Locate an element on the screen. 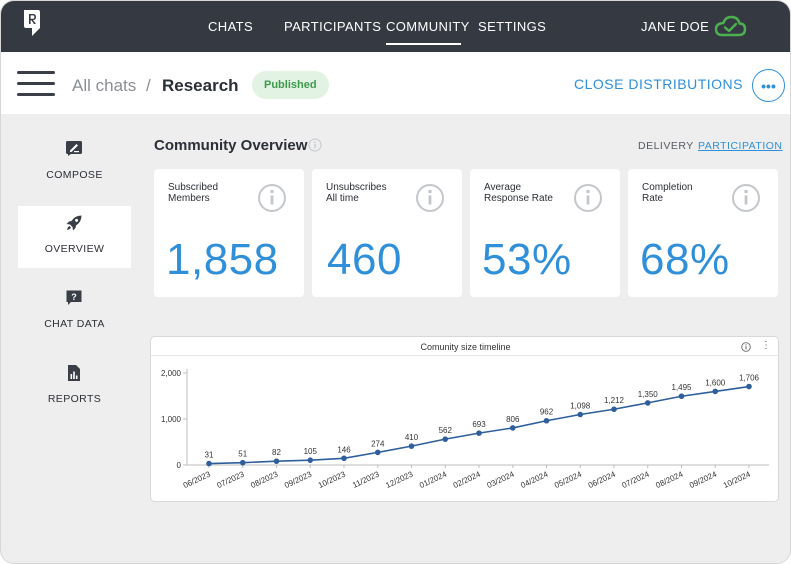  x-tick-label: 07/2023 is located at coordinates (231, 479).